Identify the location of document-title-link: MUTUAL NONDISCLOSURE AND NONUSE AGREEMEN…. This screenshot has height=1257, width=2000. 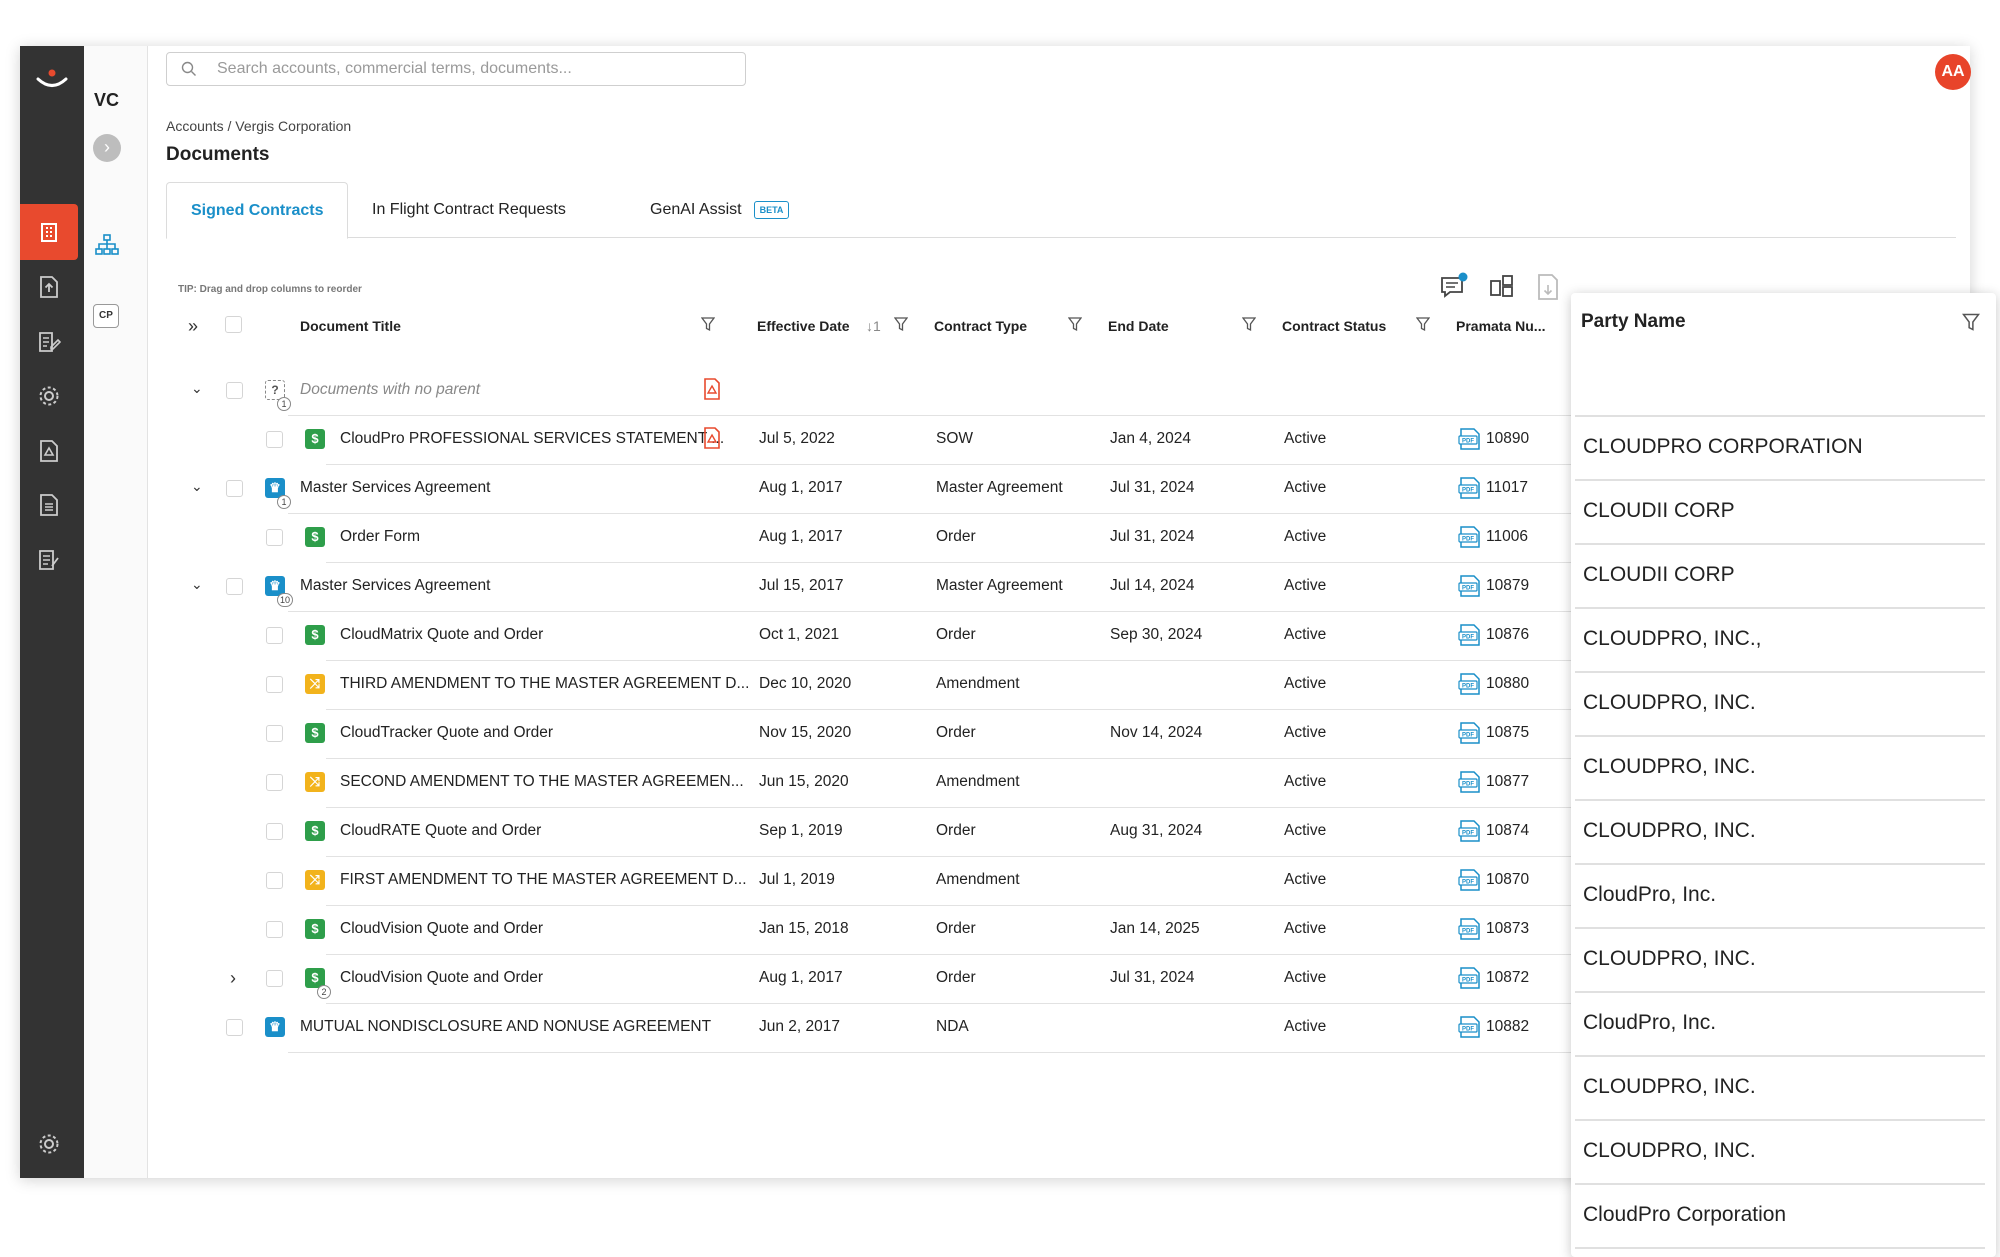
(525, 1027).